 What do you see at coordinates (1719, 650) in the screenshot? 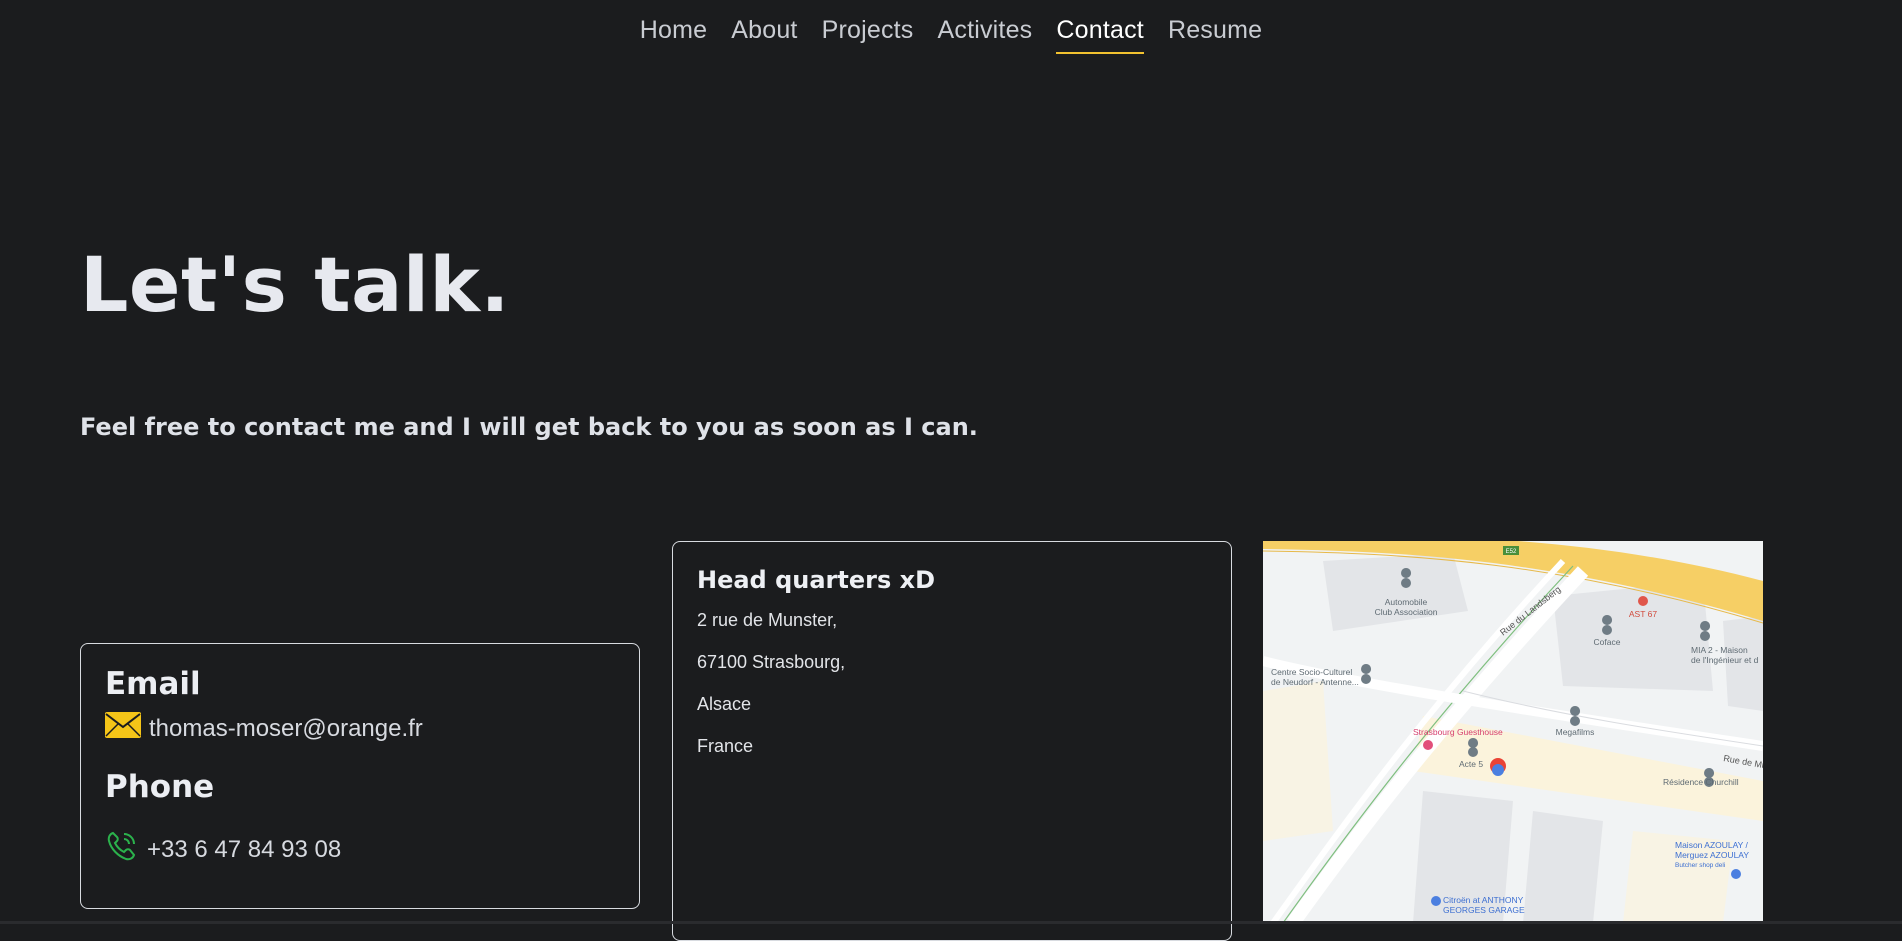
I see `map-poi-mia: MIA 2 - Maison` at bounding box center [1719, 650].